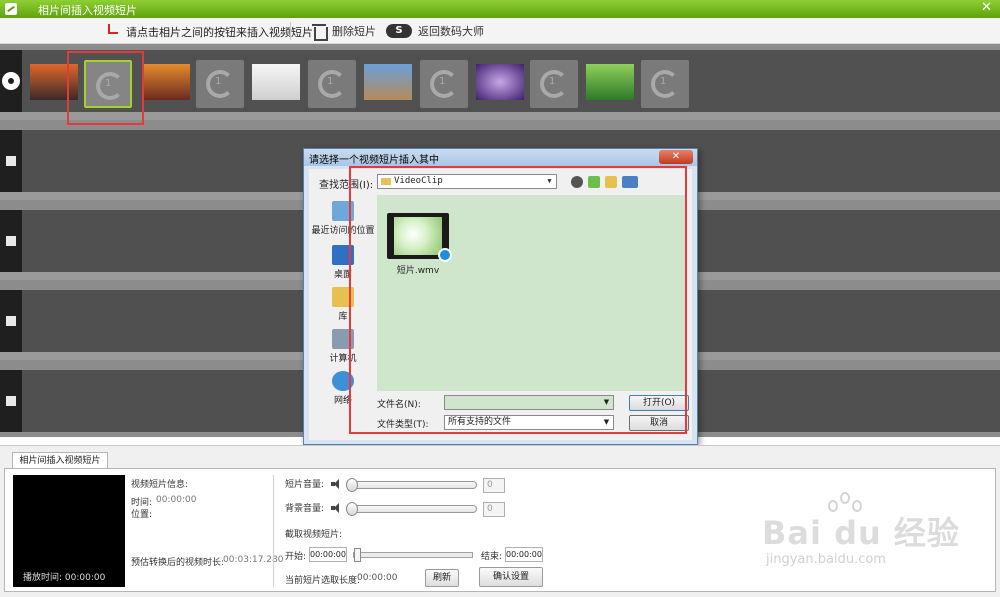 The height and width of the screenshot is (597, 1000). I want to click on insert-slot-4: 1, so click(444, 84).